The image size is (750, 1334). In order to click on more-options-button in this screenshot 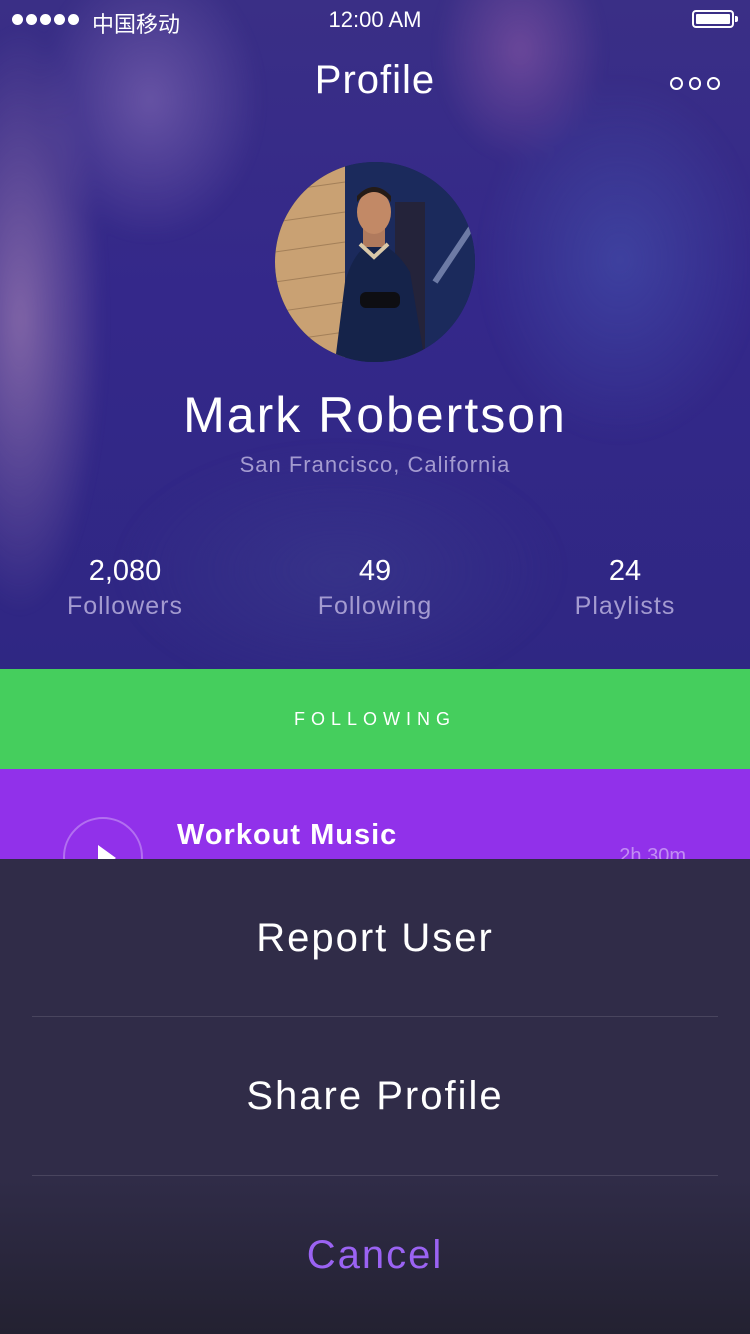, I will do `click(695, 83)`.